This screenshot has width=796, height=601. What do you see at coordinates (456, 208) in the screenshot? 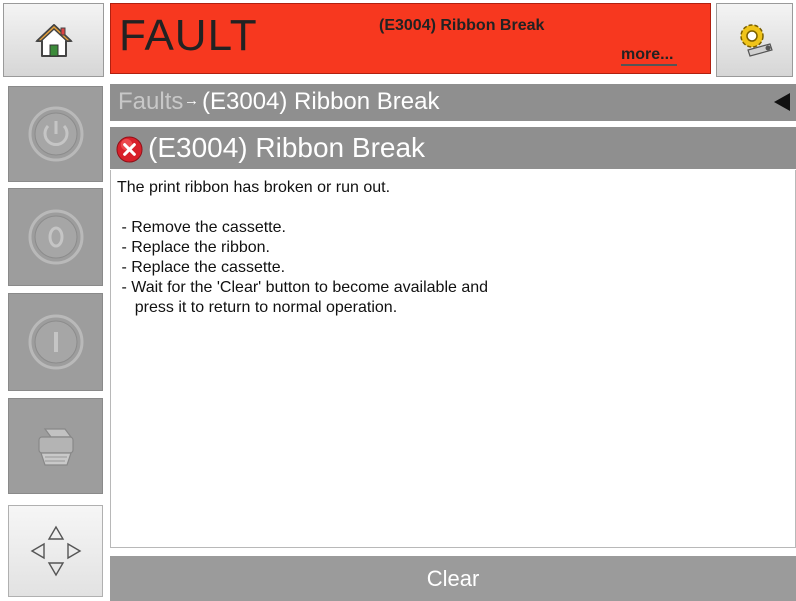
I see `description-line` at bounding box center [456, 208].